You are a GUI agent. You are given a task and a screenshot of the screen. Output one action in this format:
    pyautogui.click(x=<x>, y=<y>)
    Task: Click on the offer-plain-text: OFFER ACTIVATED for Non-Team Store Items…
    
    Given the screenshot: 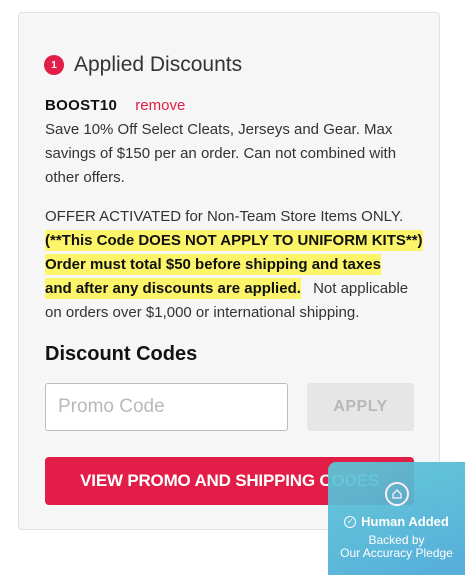 What is the action you would take?
    pyautogui.click(x=224, y=216)
    